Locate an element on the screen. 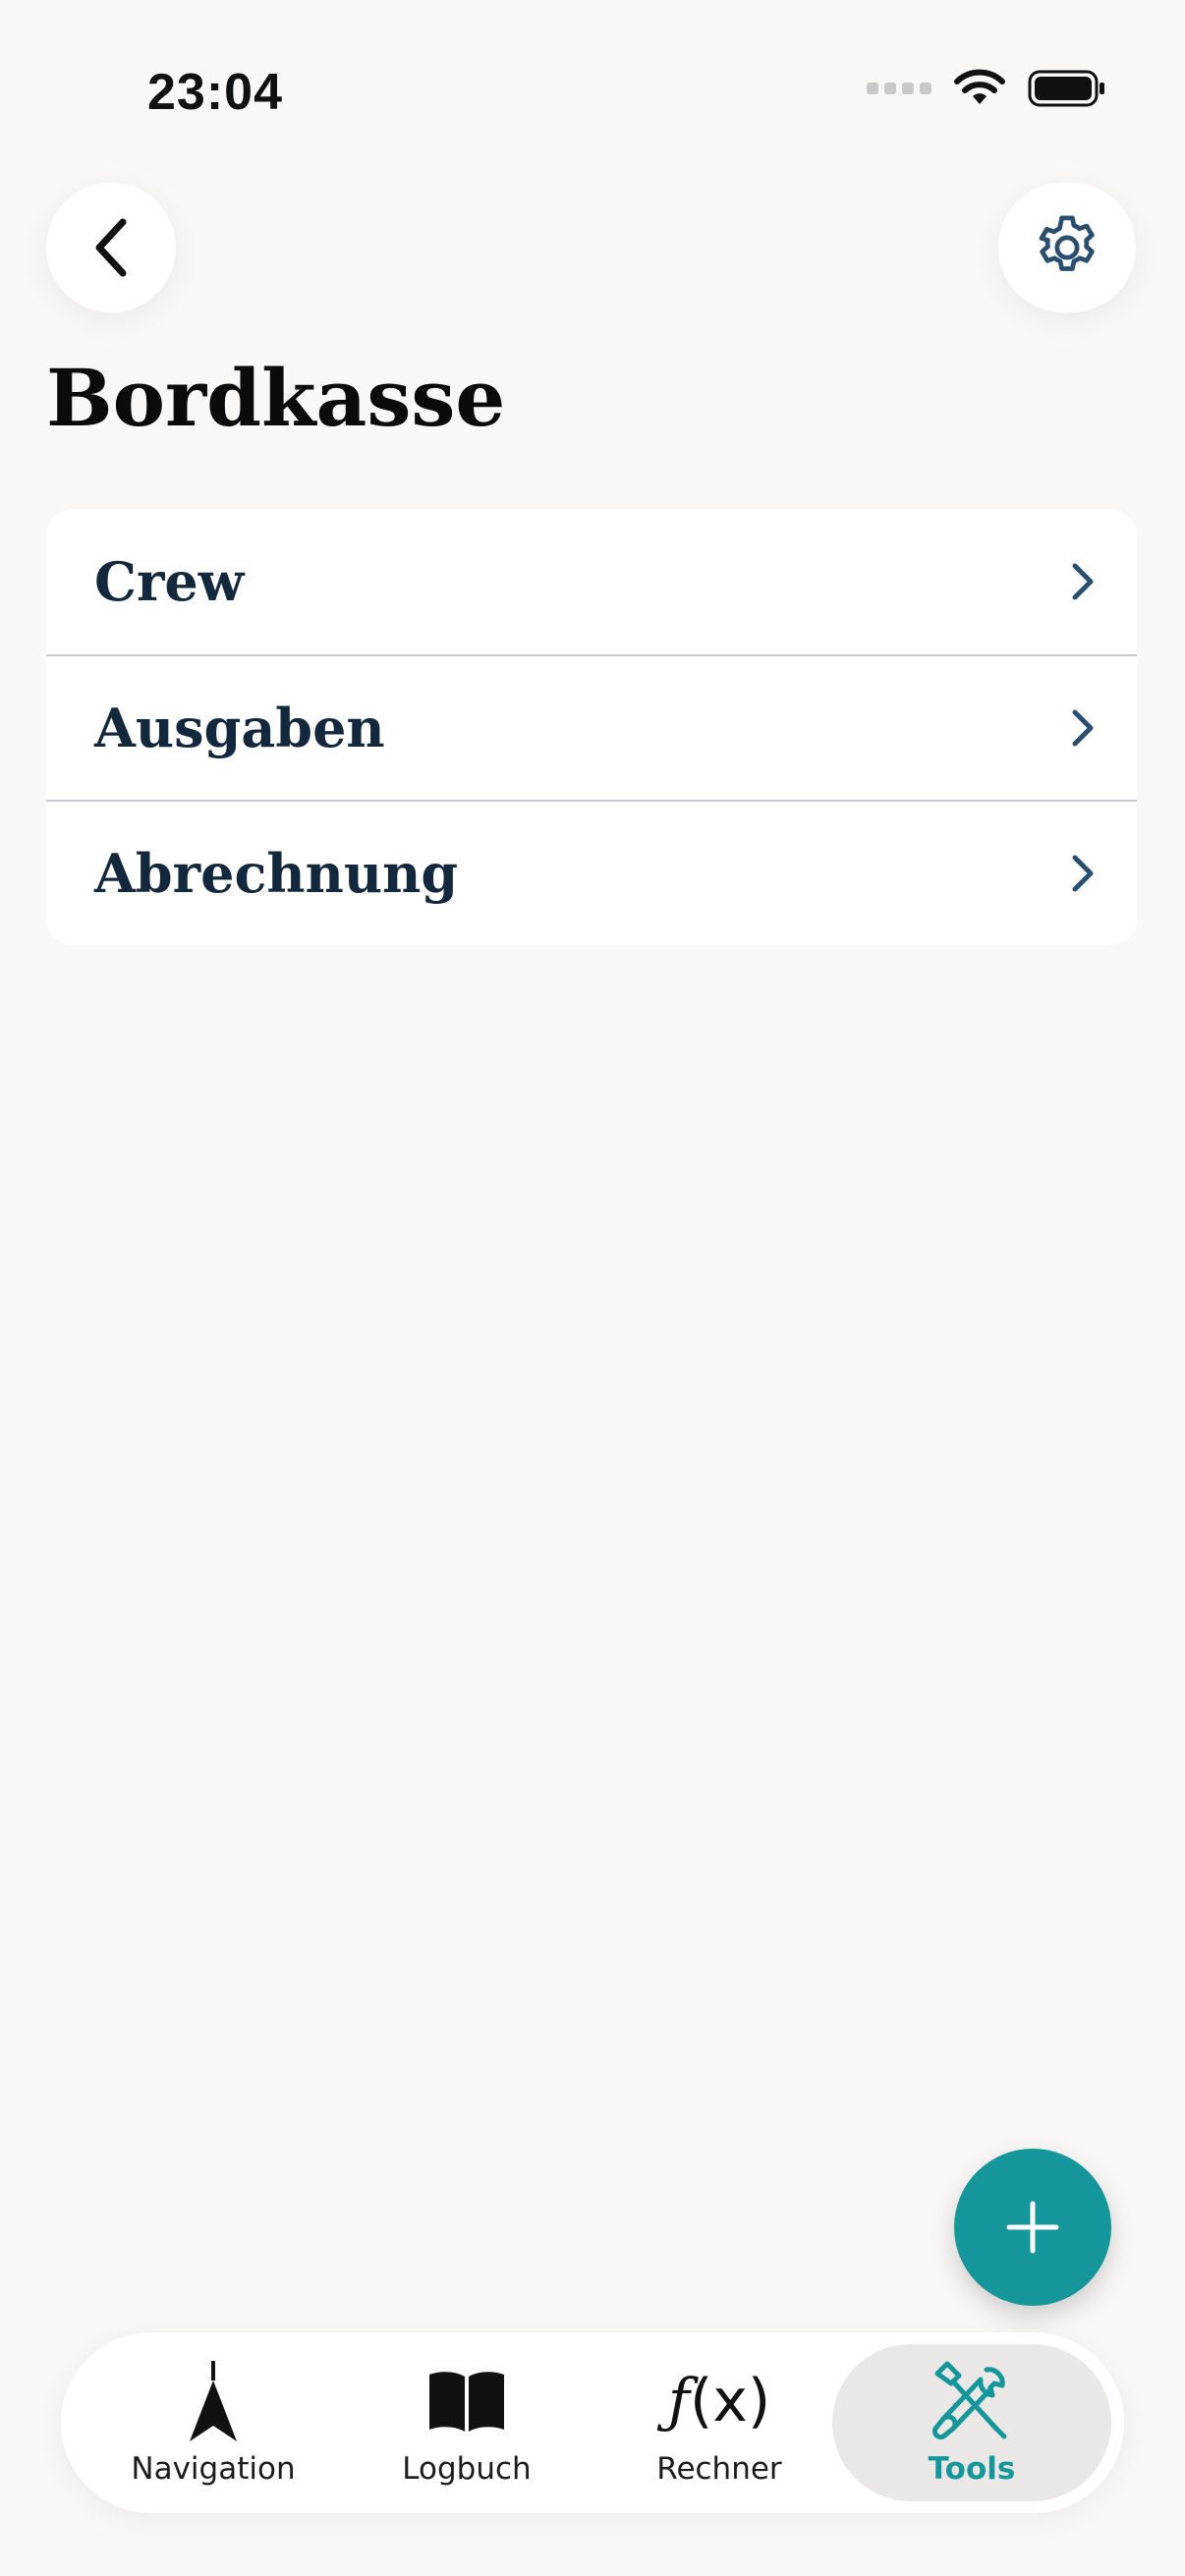  tab-label: Navigation is located at coordinates (214, 2469).